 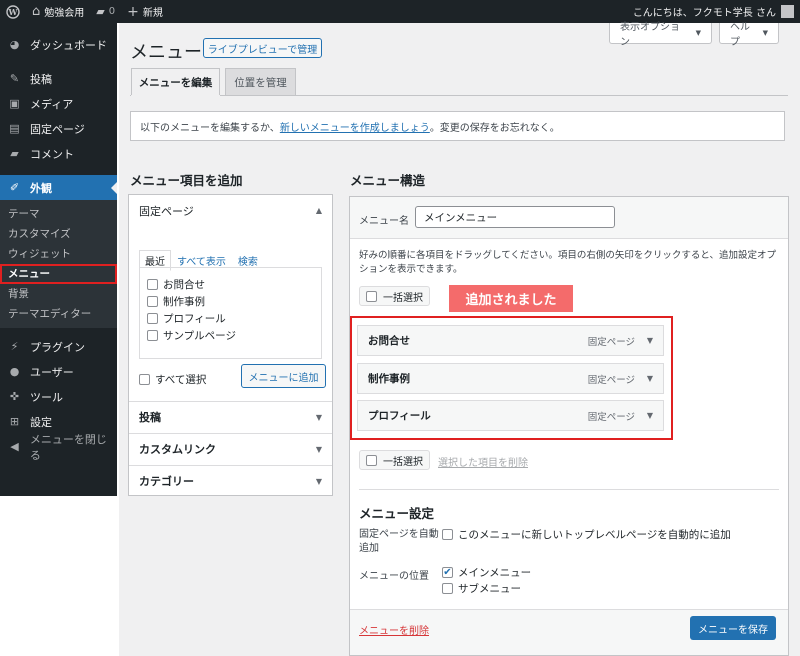 What do you see at coordinates (283, 376) in the screenshot?
I see `add-to-menu-button: メニューに追加` at bounding box center [283, 376].